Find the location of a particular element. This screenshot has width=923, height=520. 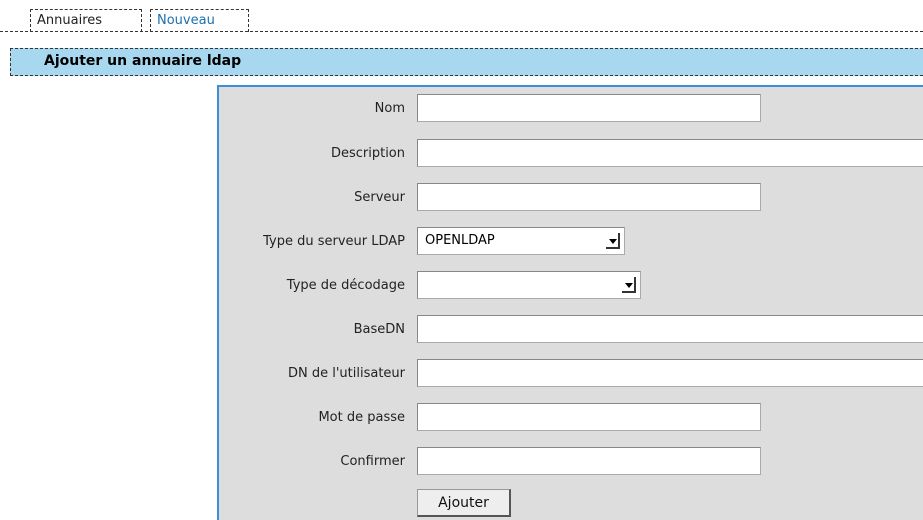

dn-utilisateur-input is located at coordinates (670, 373).